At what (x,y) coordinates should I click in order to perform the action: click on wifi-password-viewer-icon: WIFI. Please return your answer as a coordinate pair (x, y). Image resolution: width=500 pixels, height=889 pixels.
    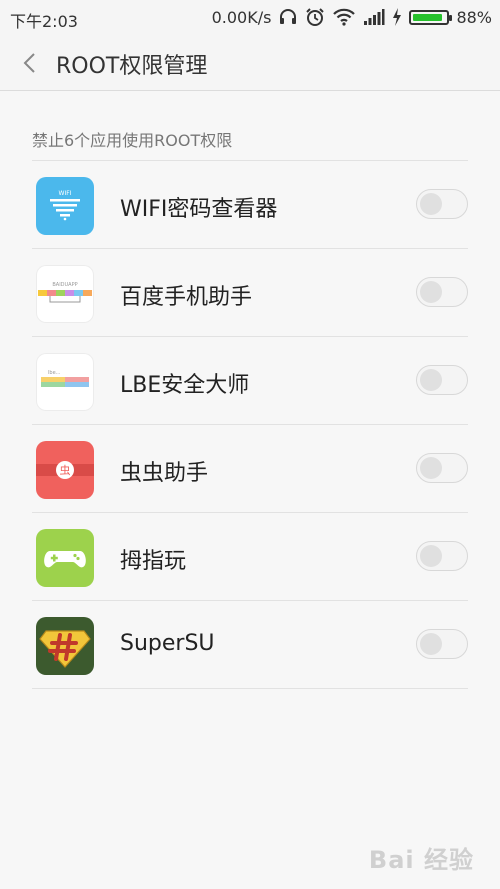
    Looking at the image, I should click on (65, 206).